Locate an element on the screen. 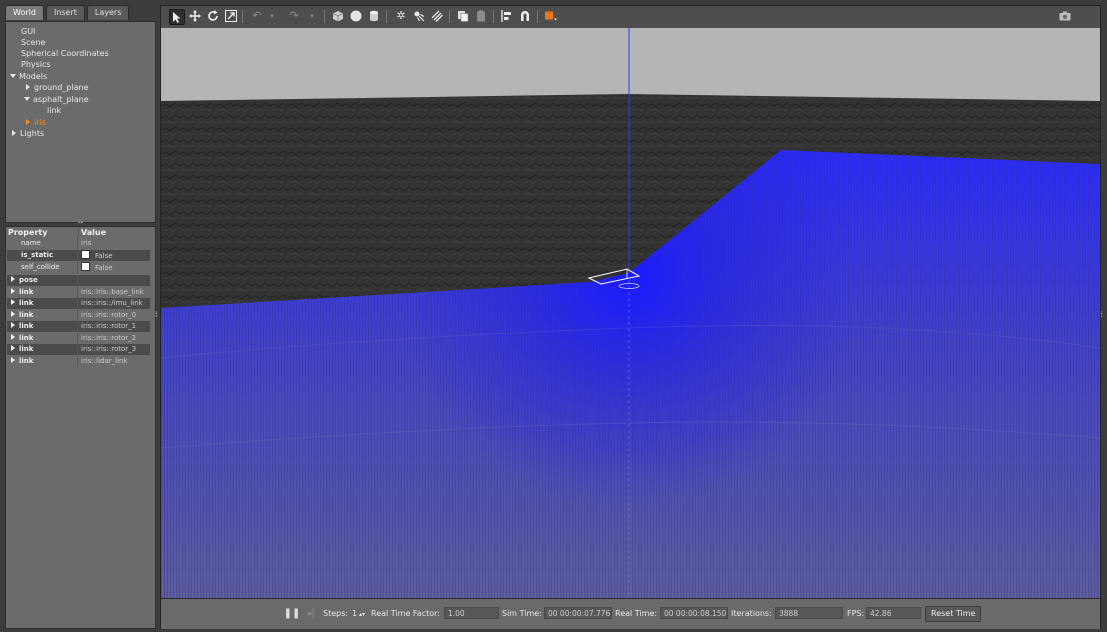 The image size is (1107, 632). prop-row-is-static: is_static False is located at coordinates (78, 255).